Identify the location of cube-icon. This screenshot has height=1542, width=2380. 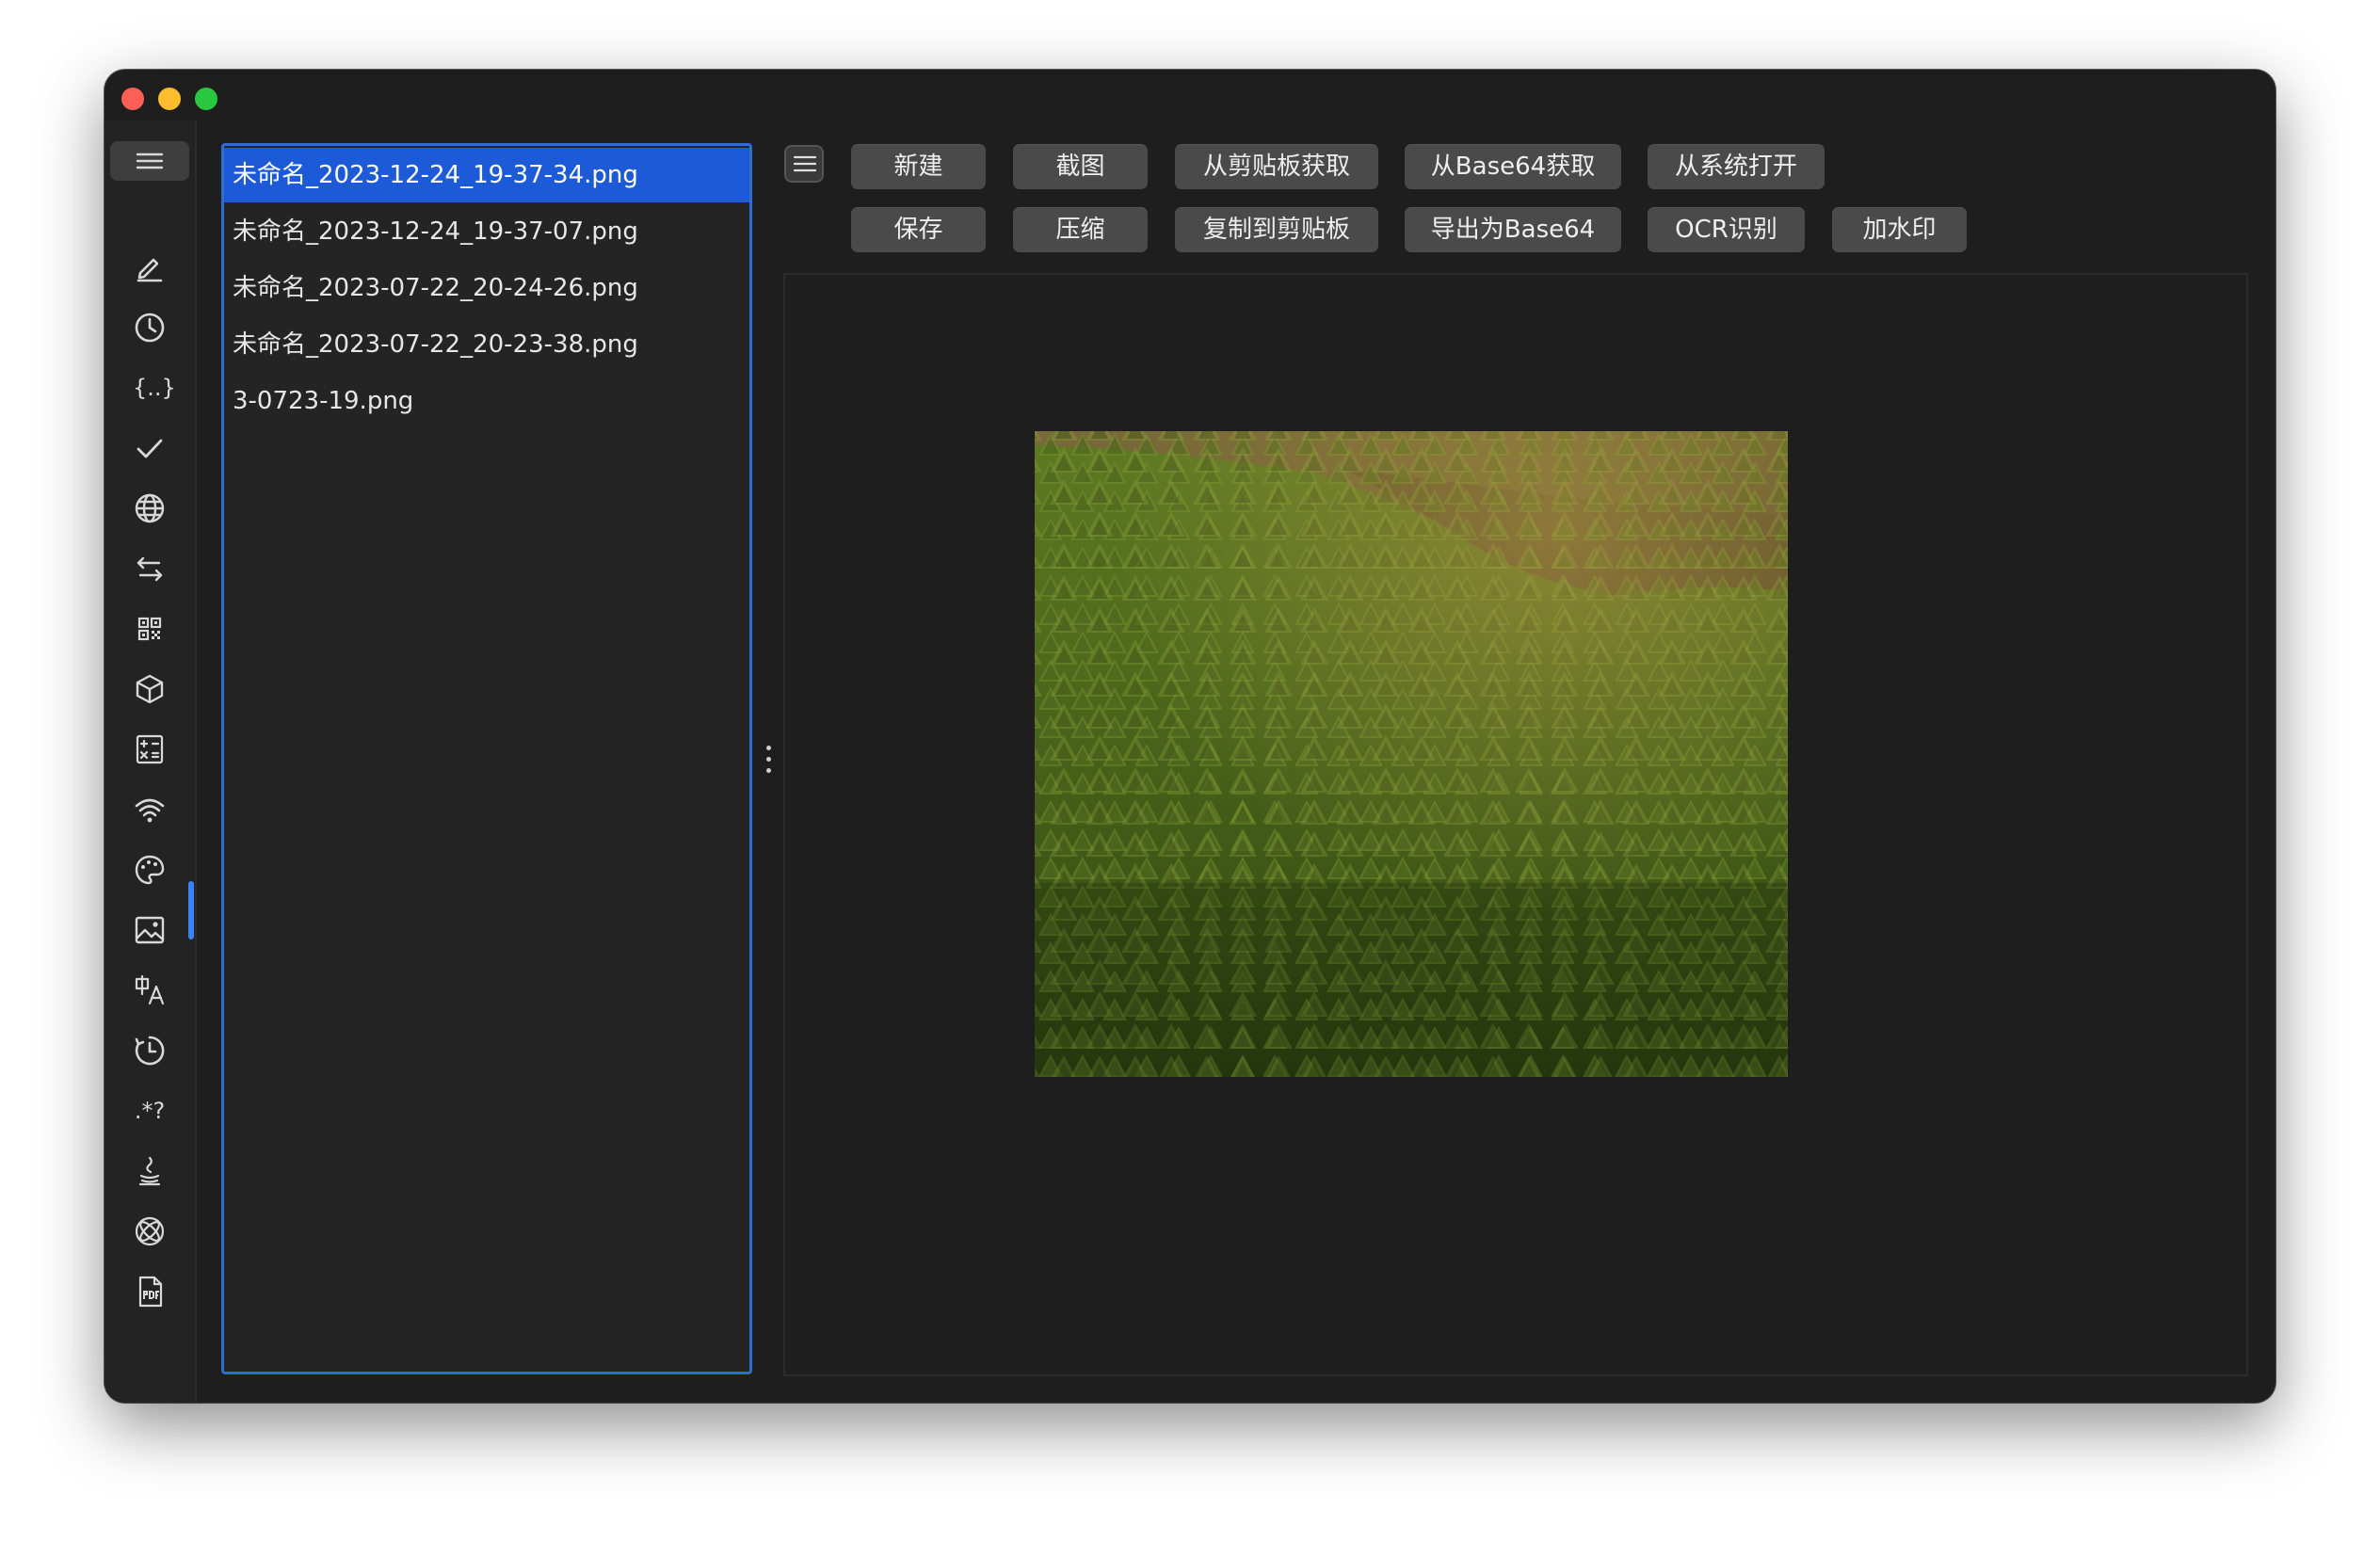
(150, 689).